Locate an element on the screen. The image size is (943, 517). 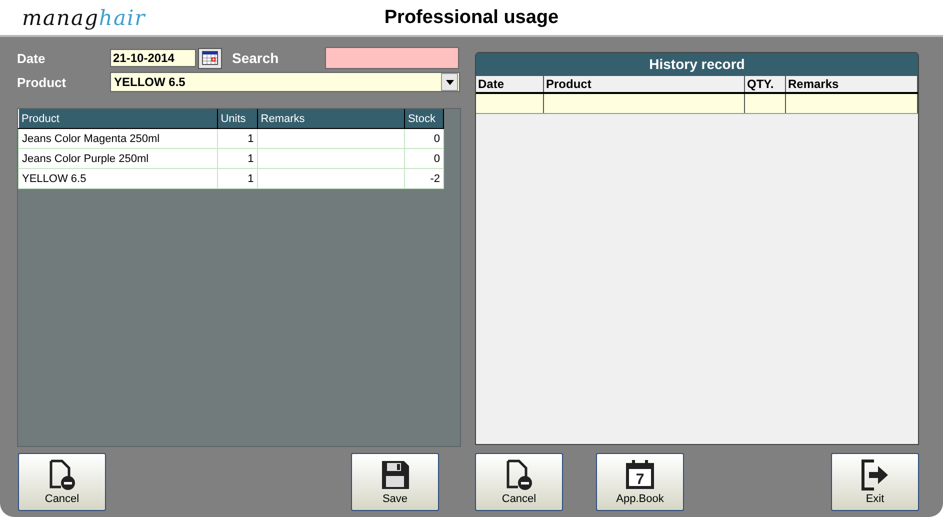
window-title: Professional usage is located at coordinates (471, 17).